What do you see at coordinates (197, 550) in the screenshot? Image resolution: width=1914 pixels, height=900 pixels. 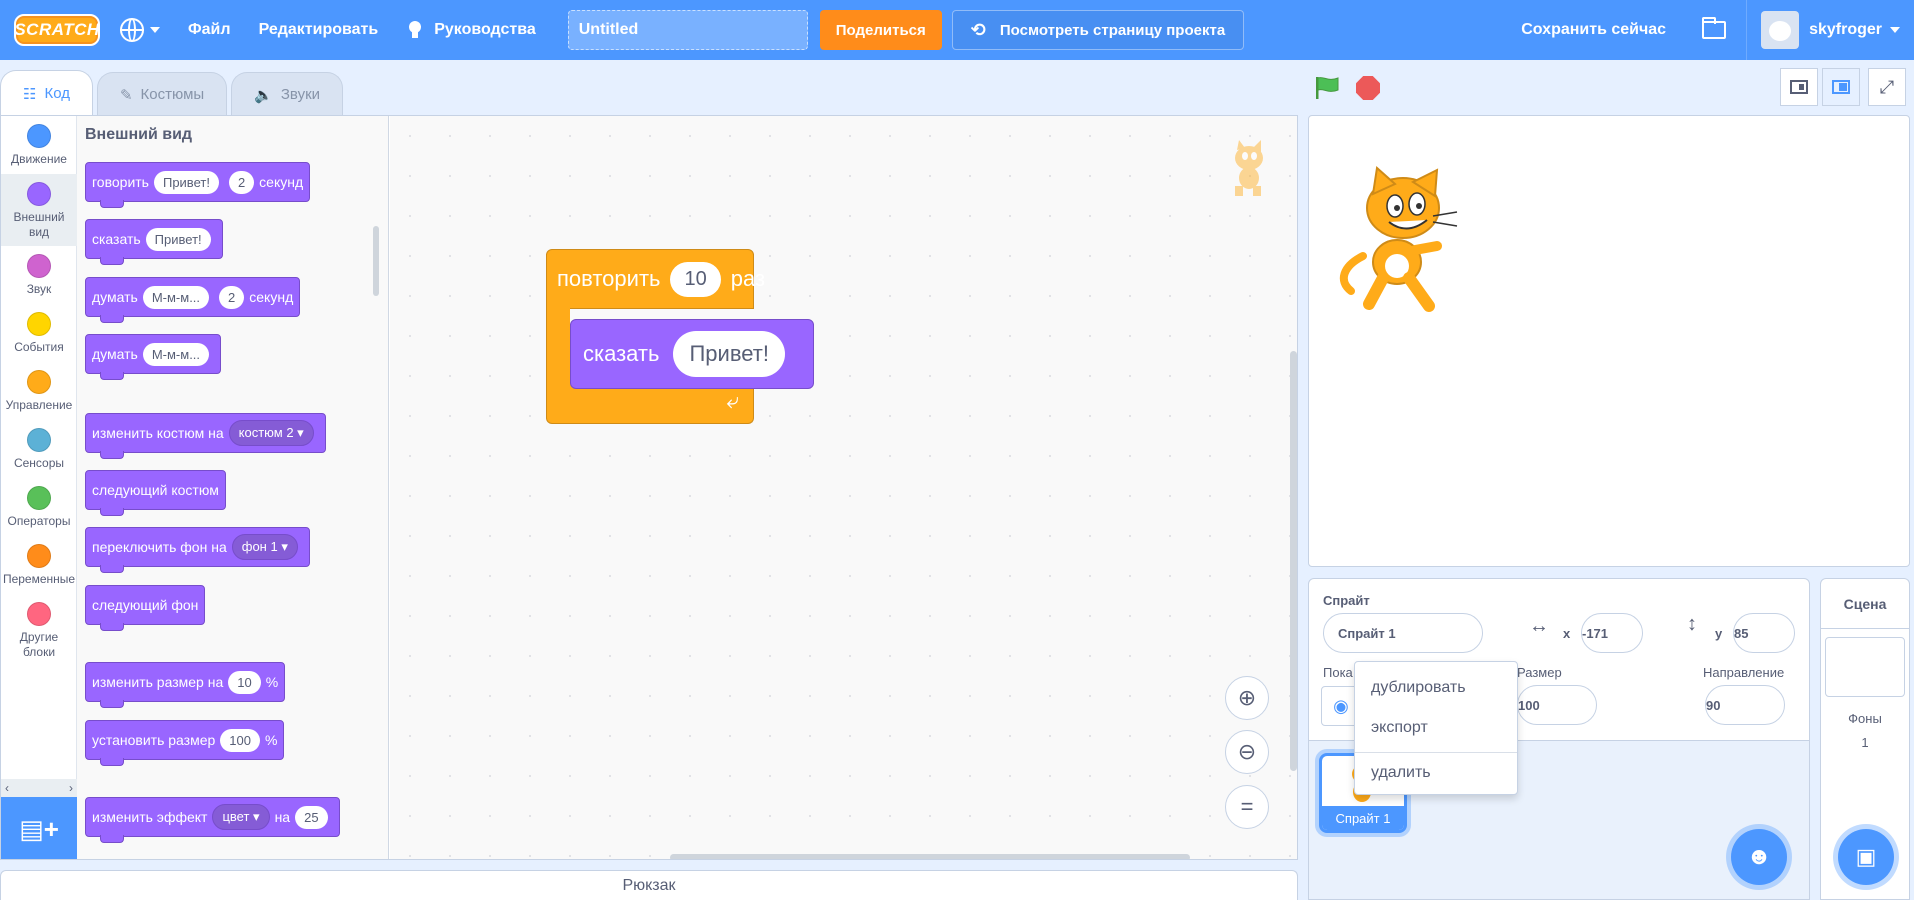 I see `block-switch-backdrop: переключить фон на фон 1 ▾` at bounding box center [197, 550].